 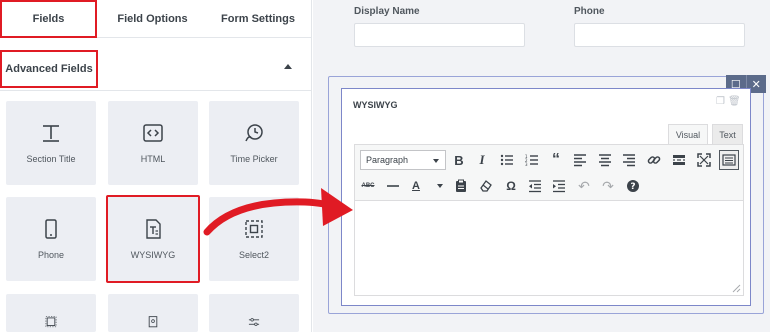 What do you see at coordinates (51, 133) in the screenshot?
I see `section-title-icon` at bounding box center [51, 133].